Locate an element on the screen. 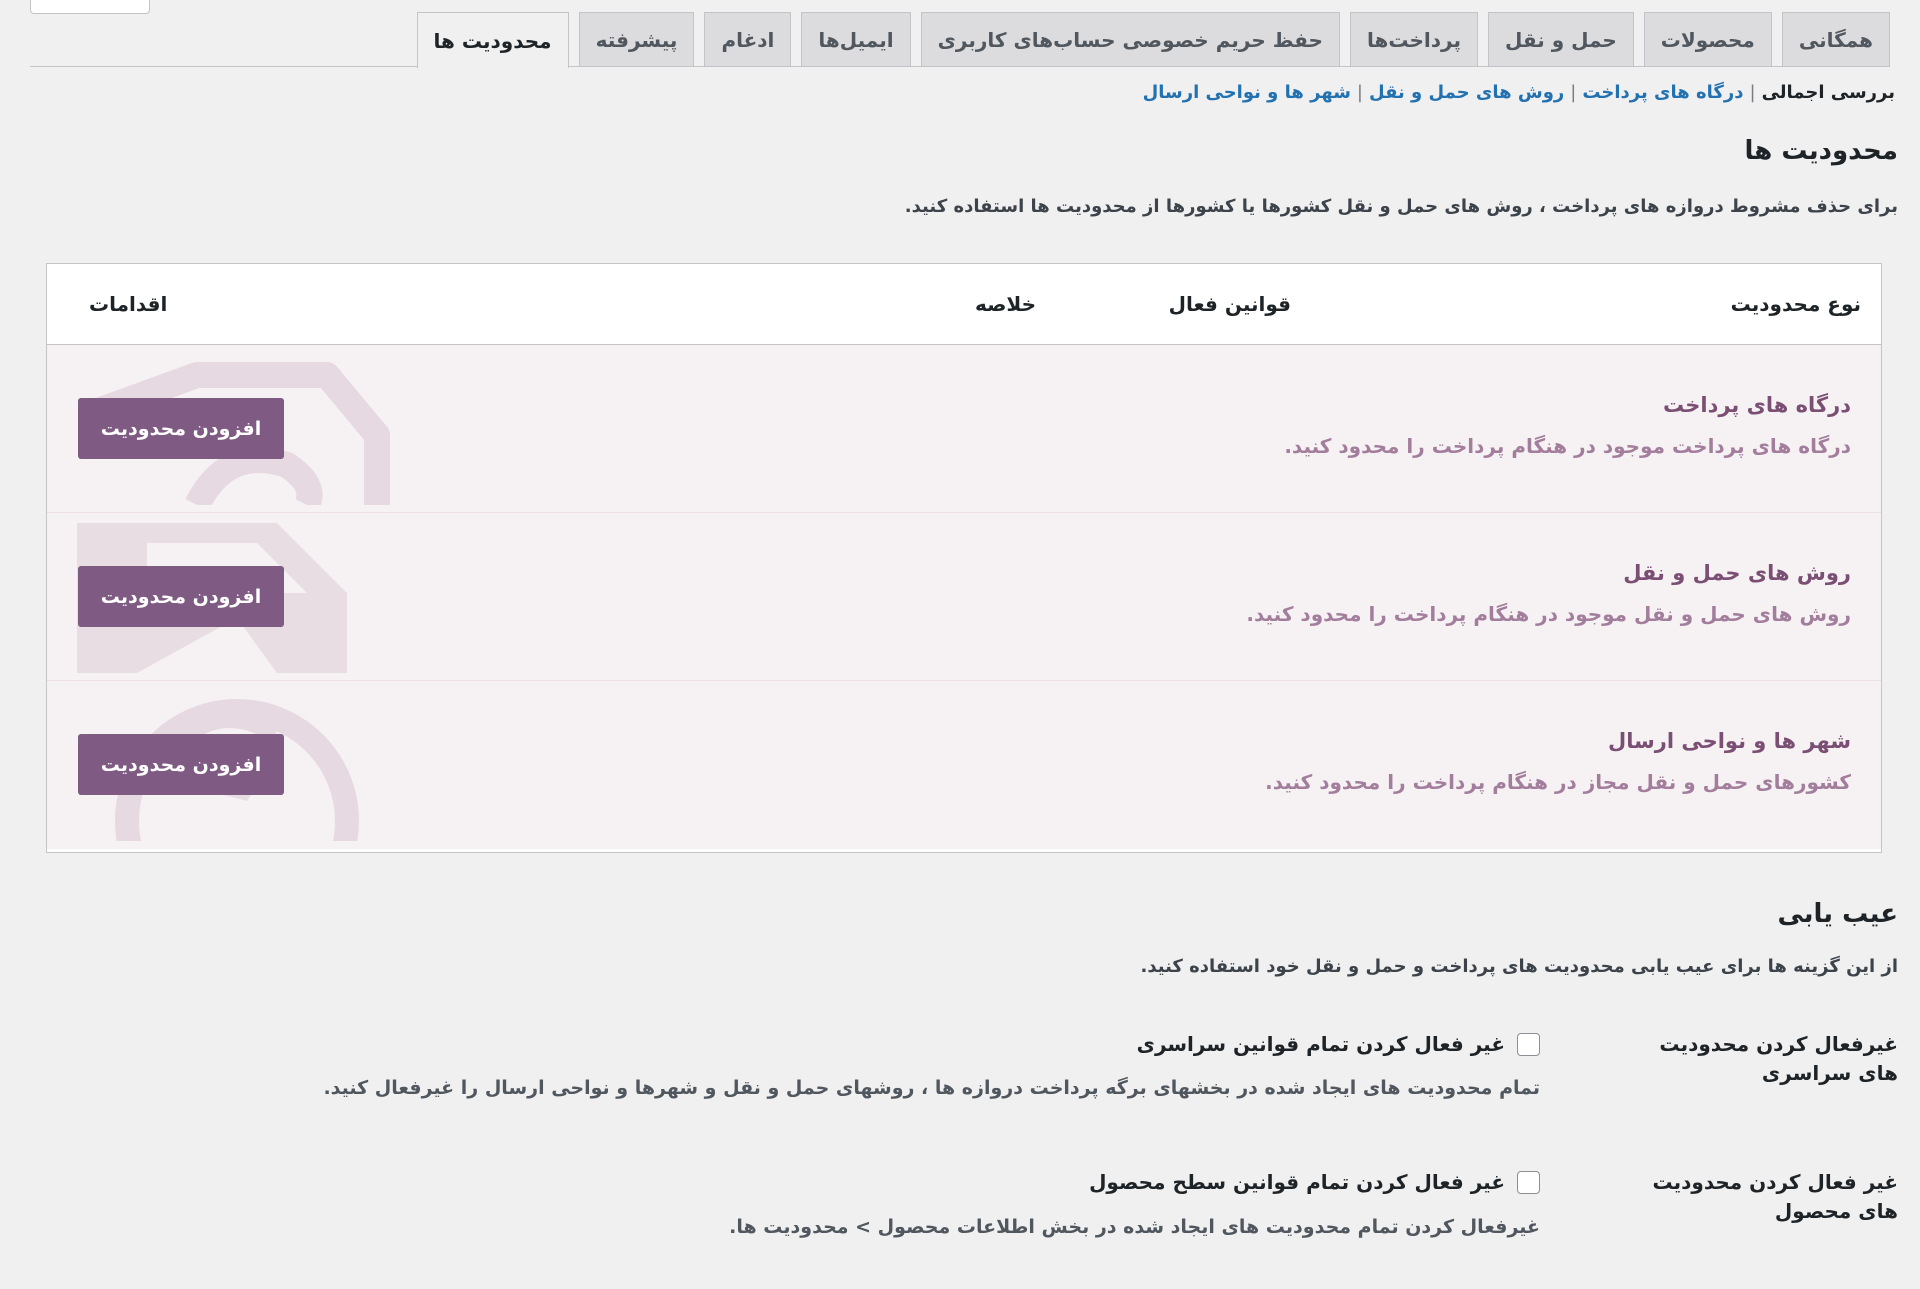 Image resolution: width=1920 pixels, height=1289 pixels. row-title: روش های حمل و نقل is located at coordinates (1737, 573).